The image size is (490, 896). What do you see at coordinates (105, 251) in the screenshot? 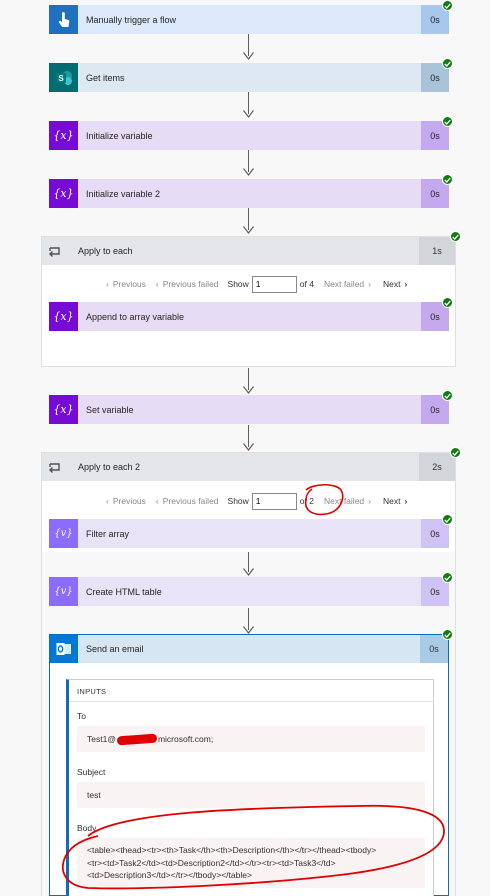
I see `scope-title: Apply to each` at bounding box center [105, 251].